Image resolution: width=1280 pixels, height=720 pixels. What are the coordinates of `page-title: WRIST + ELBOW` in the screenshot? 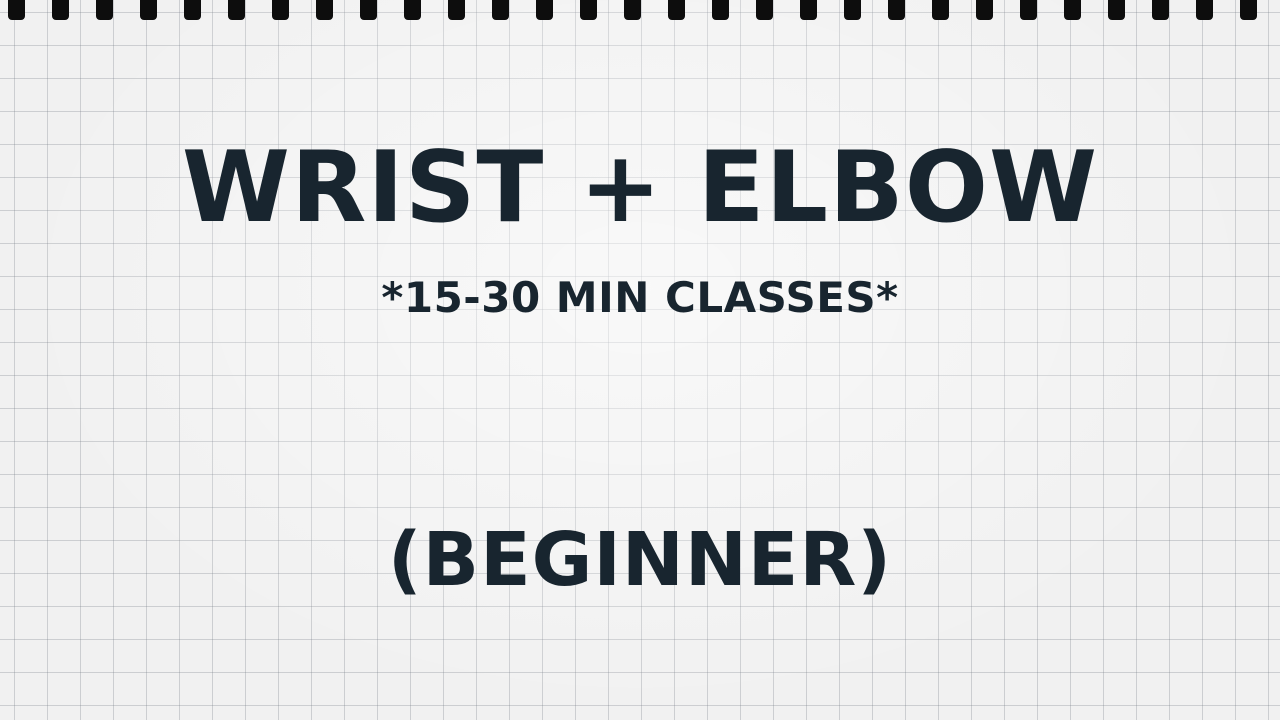 It's located at (640, 188).